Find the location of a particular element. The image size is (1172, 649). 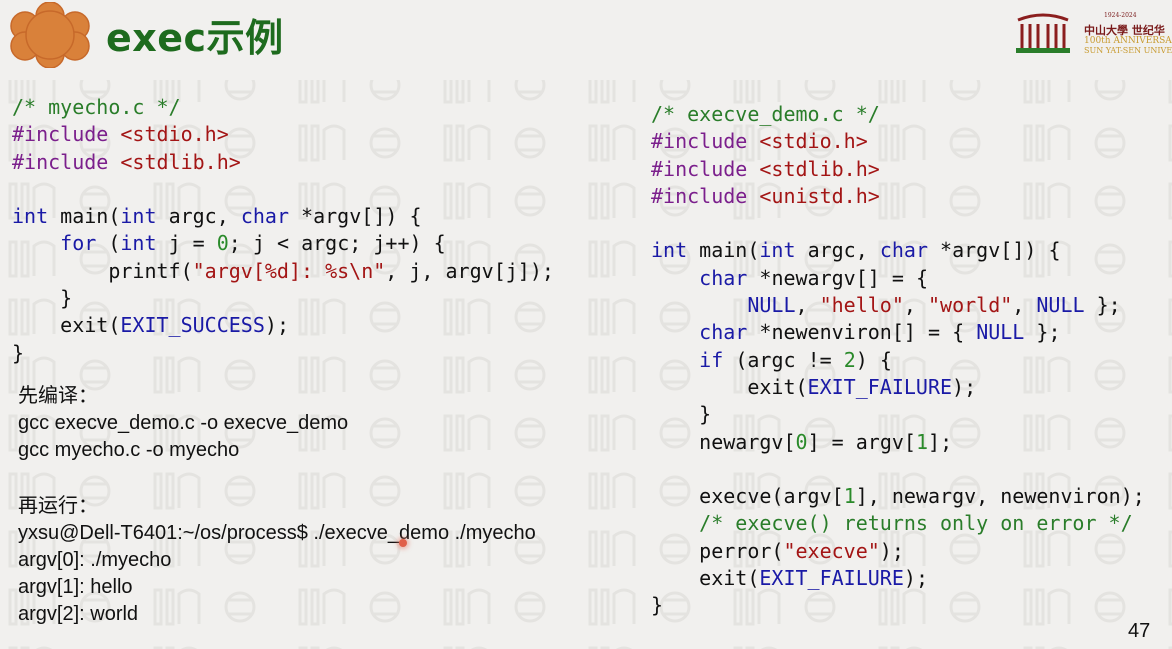

building-logo-icon is located at coordinates (1043, 33).